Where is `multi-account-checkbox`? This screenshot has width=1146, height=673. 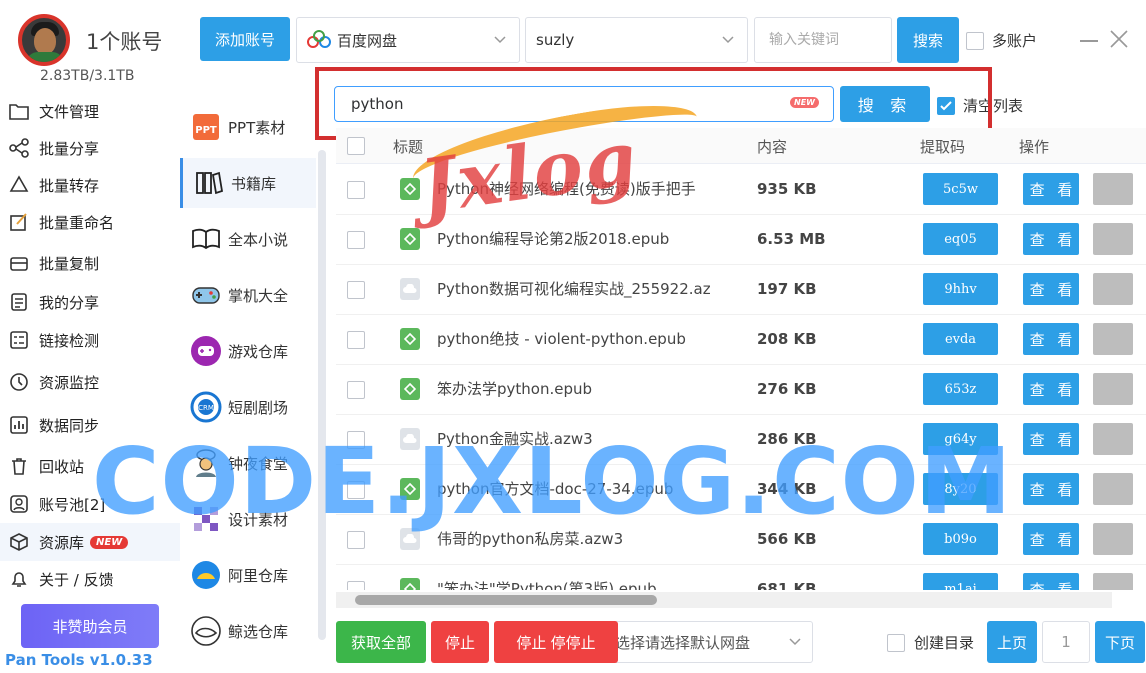 multi-account-checkbox is located at coordinates (975, 40).